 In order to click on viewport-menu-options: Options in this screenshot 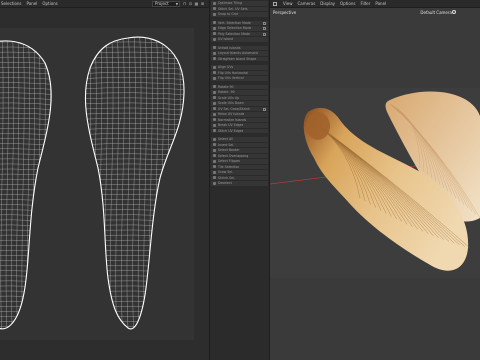, I will do `click(347, 3)`.